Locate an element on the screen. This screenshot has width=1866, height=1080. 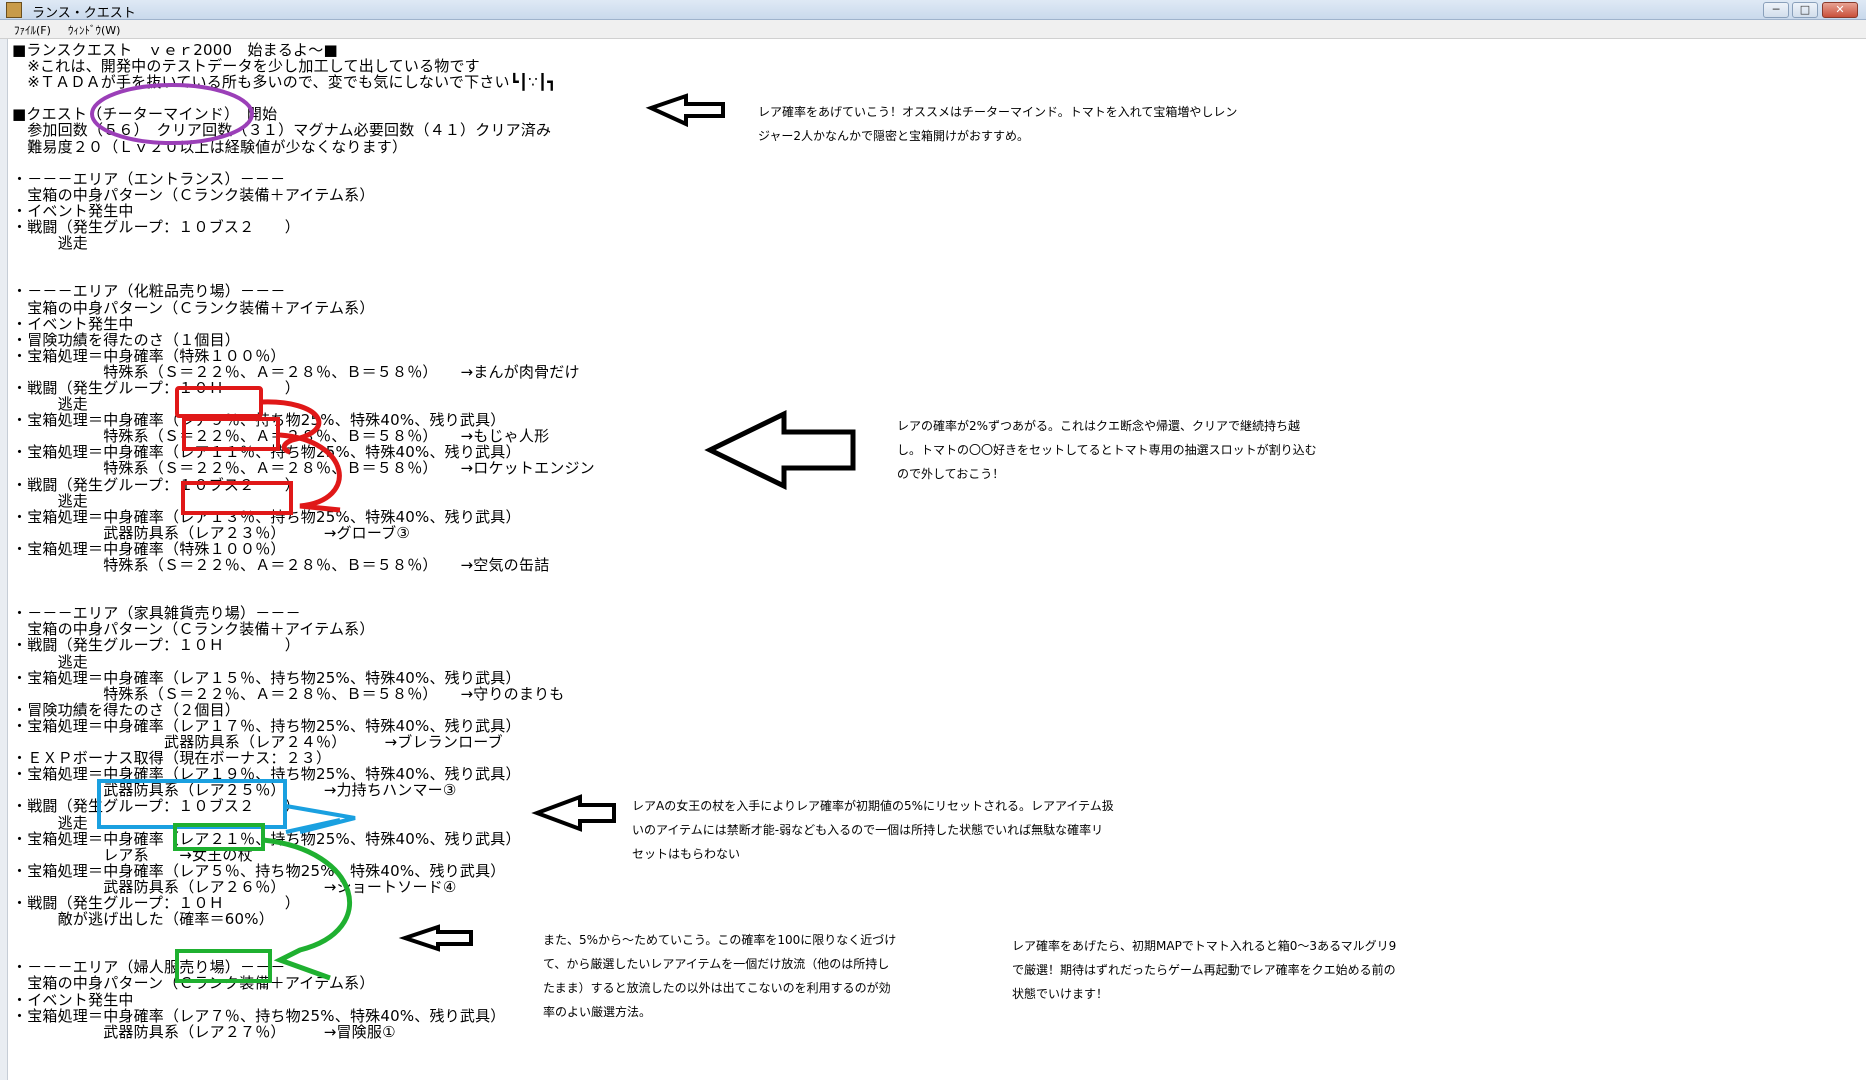
note-line: また、5%から～ためていこう。この確率を100に限りなく近づけ is located at coordinates (720, 940).